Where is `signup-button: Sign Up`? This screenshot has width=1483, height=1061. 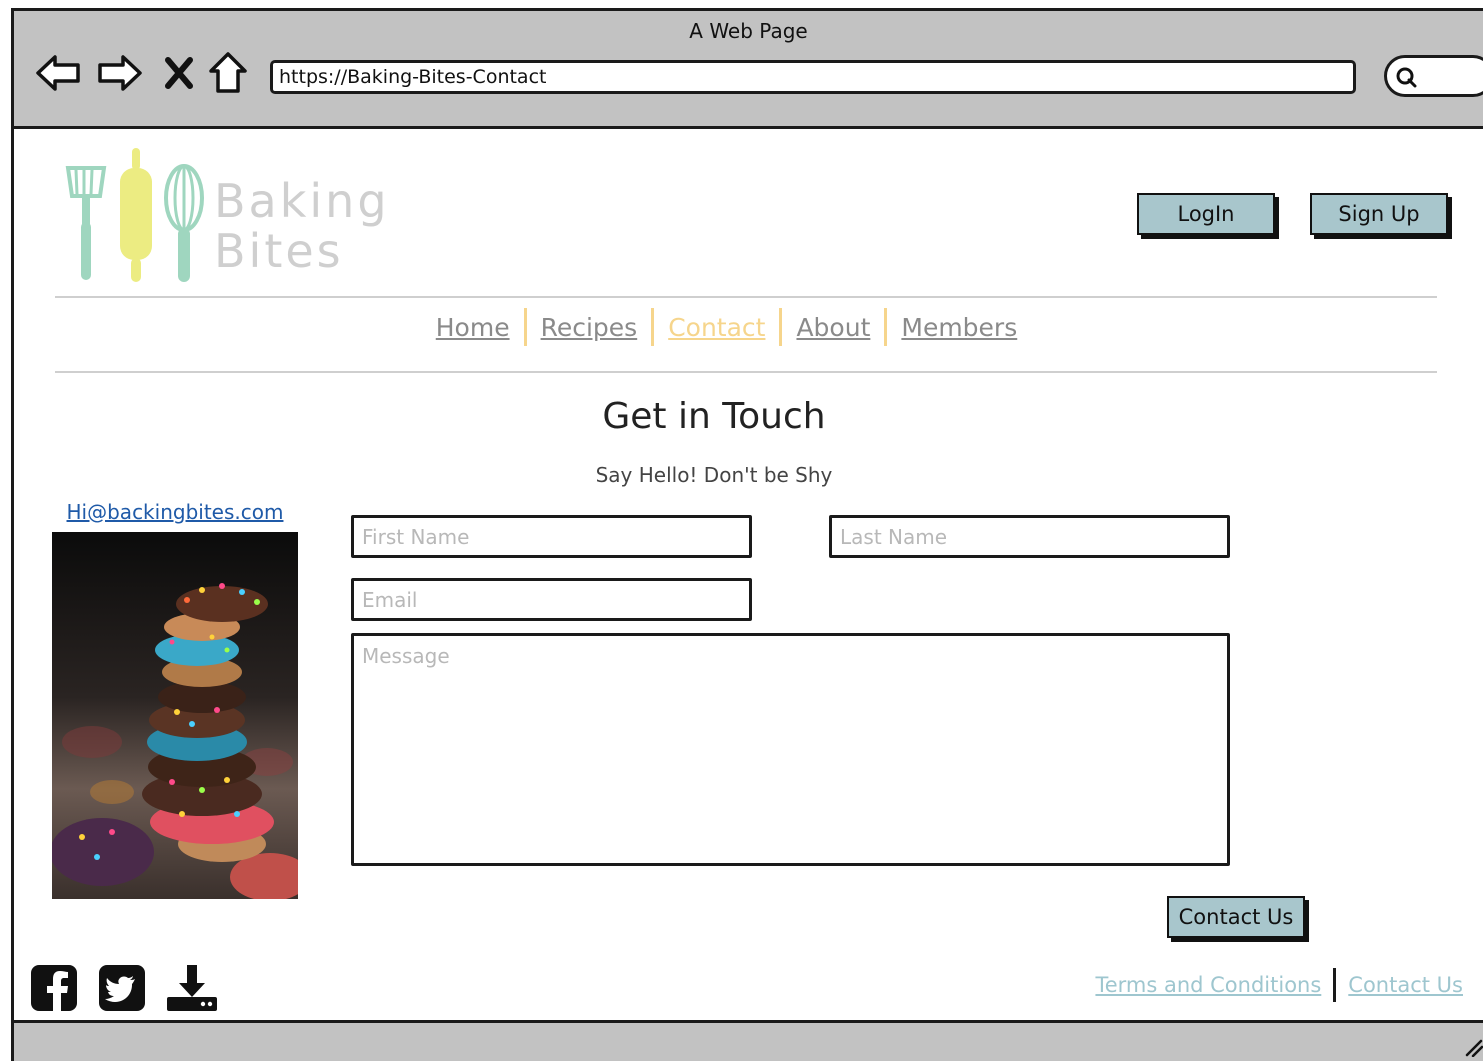 signup-button: Sign Up is located at coordinates (1379, 214).